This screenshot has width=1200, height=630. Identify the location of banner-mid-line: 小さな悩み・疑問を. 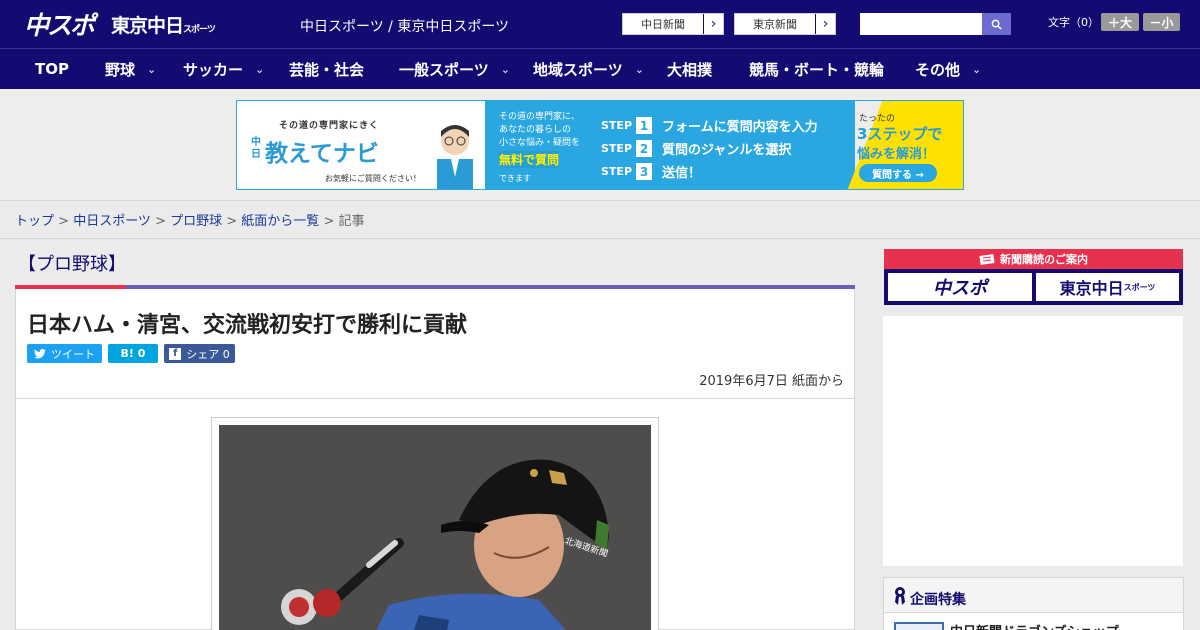
(540, 143).